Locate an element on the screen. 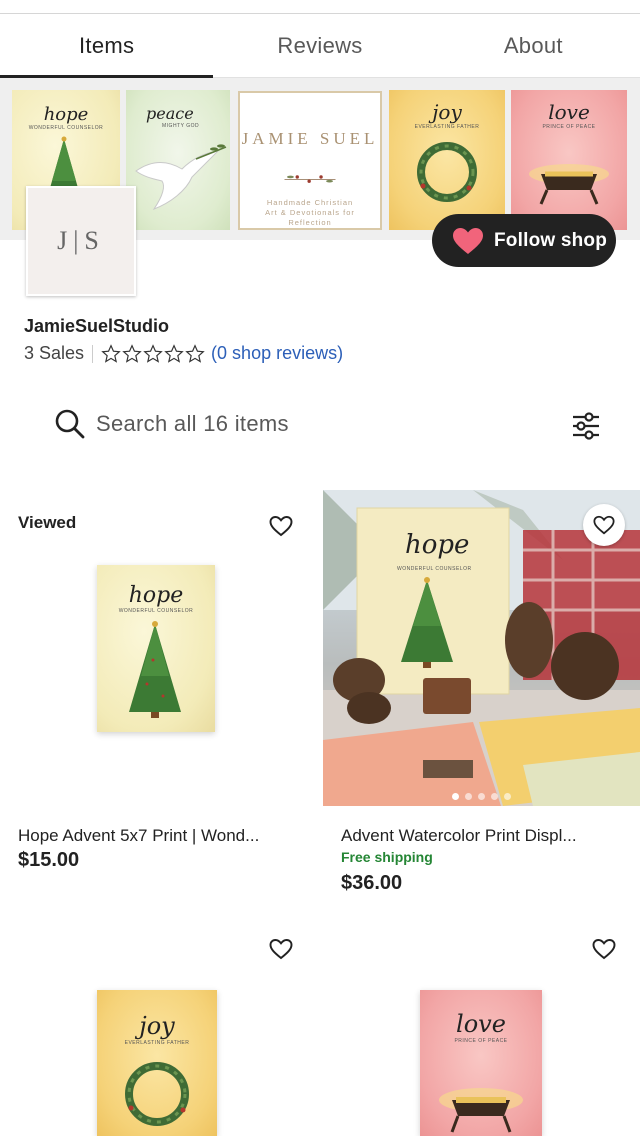 This screenshot has width=640, height=1136. meta-divider is located at coordinates (93, 353).